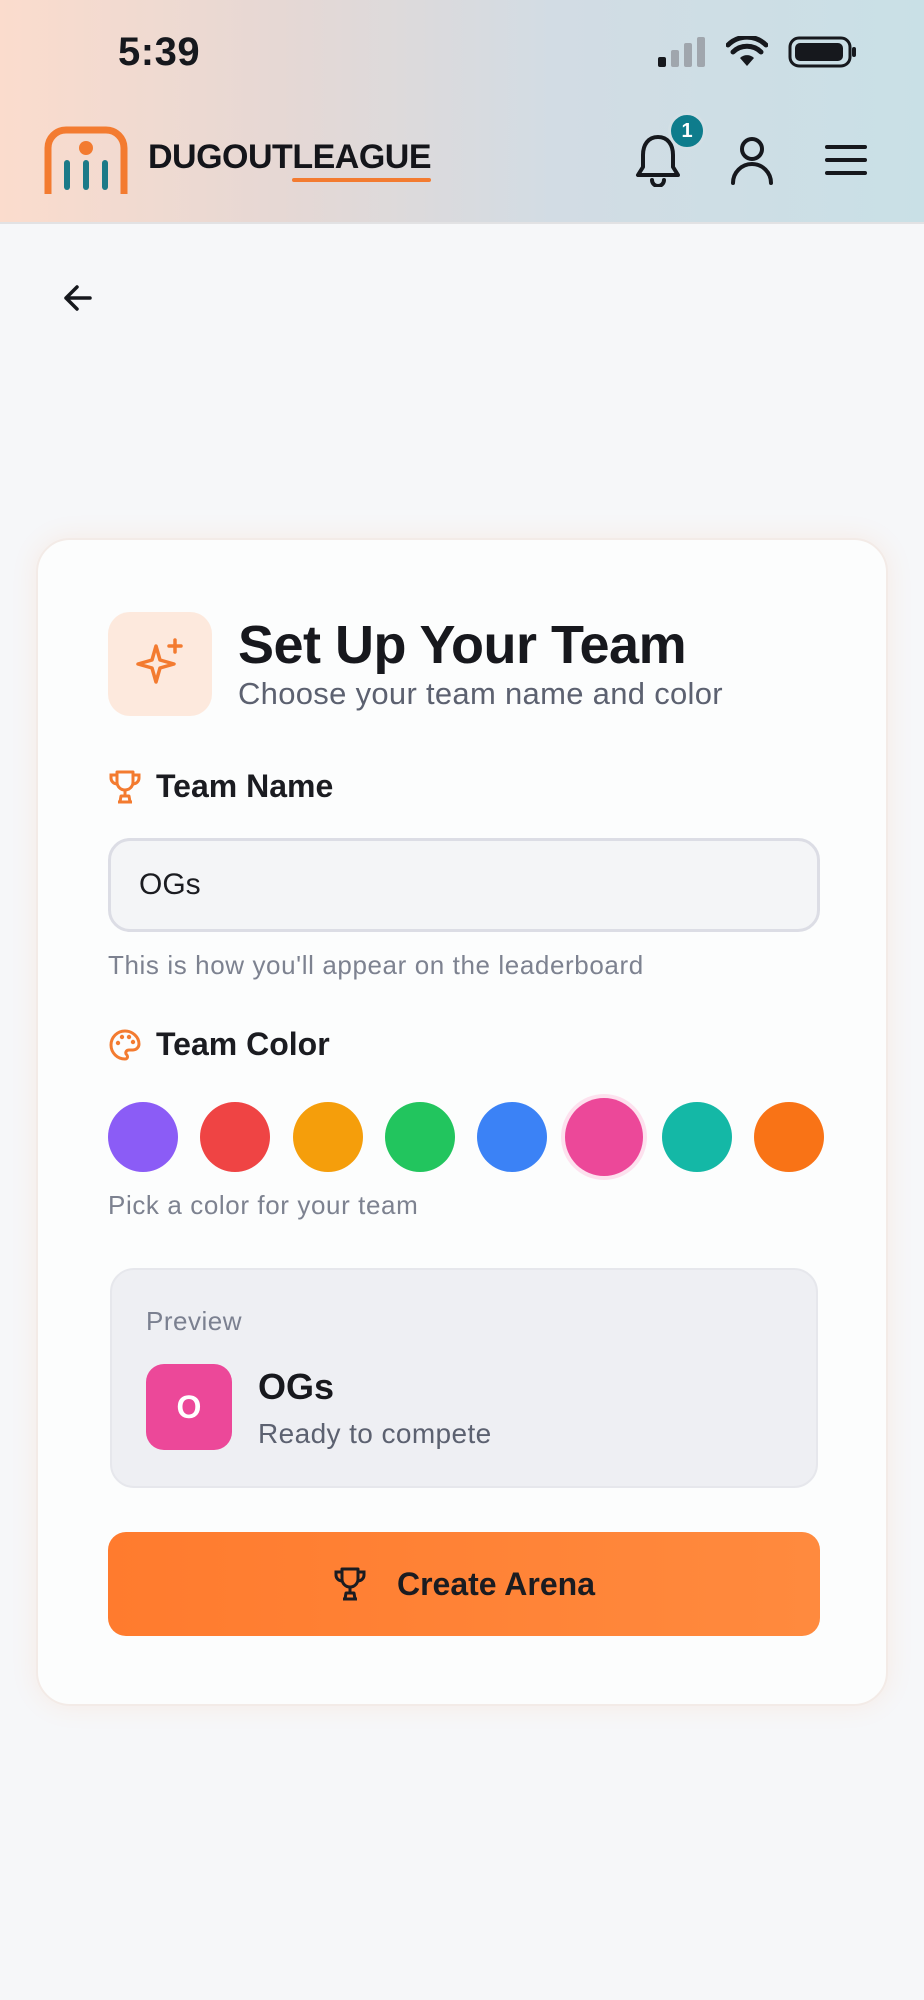 The height and width of the screenshot is (2000, 924). I want to click on sparkles-icon, so click(159, 661).